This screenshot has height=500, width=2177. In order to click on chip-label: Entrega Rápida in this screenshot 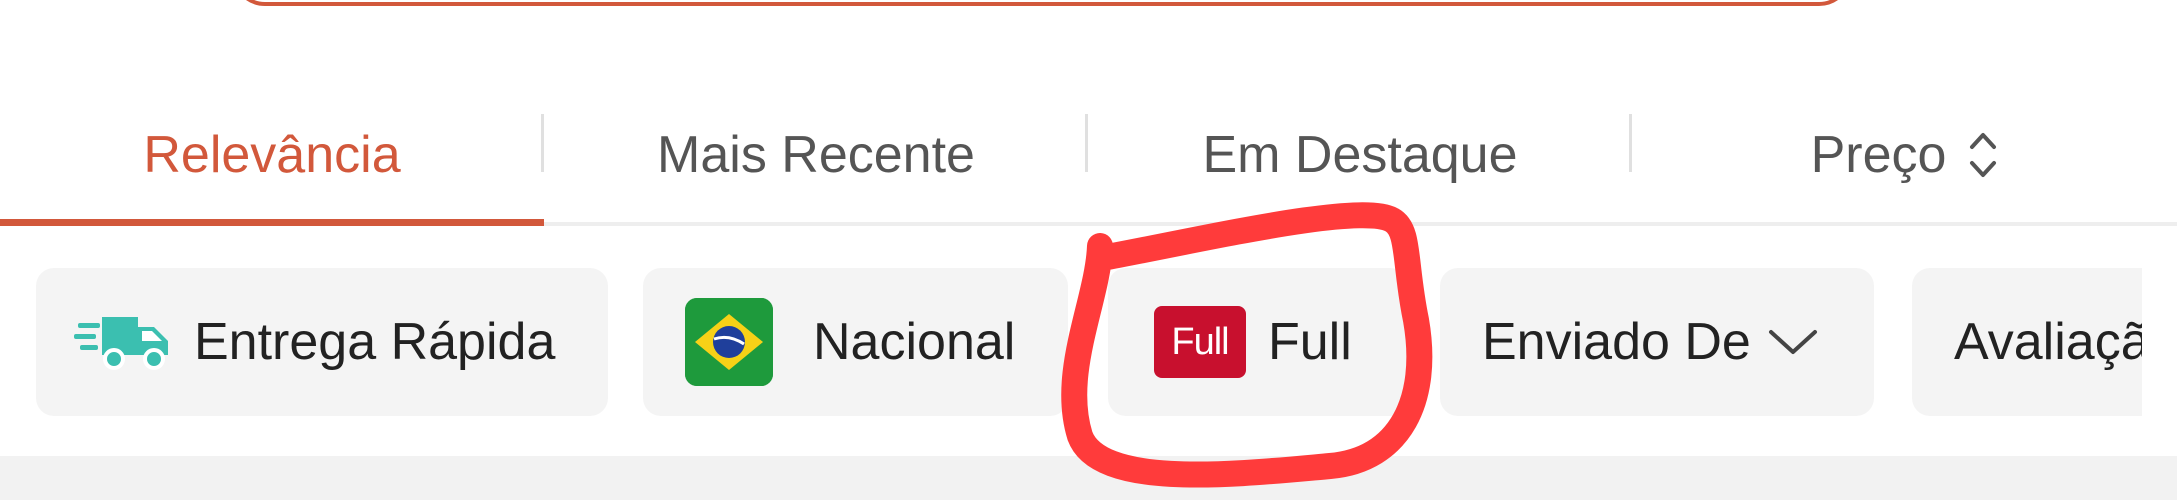, I will do `click(375, 342)`.